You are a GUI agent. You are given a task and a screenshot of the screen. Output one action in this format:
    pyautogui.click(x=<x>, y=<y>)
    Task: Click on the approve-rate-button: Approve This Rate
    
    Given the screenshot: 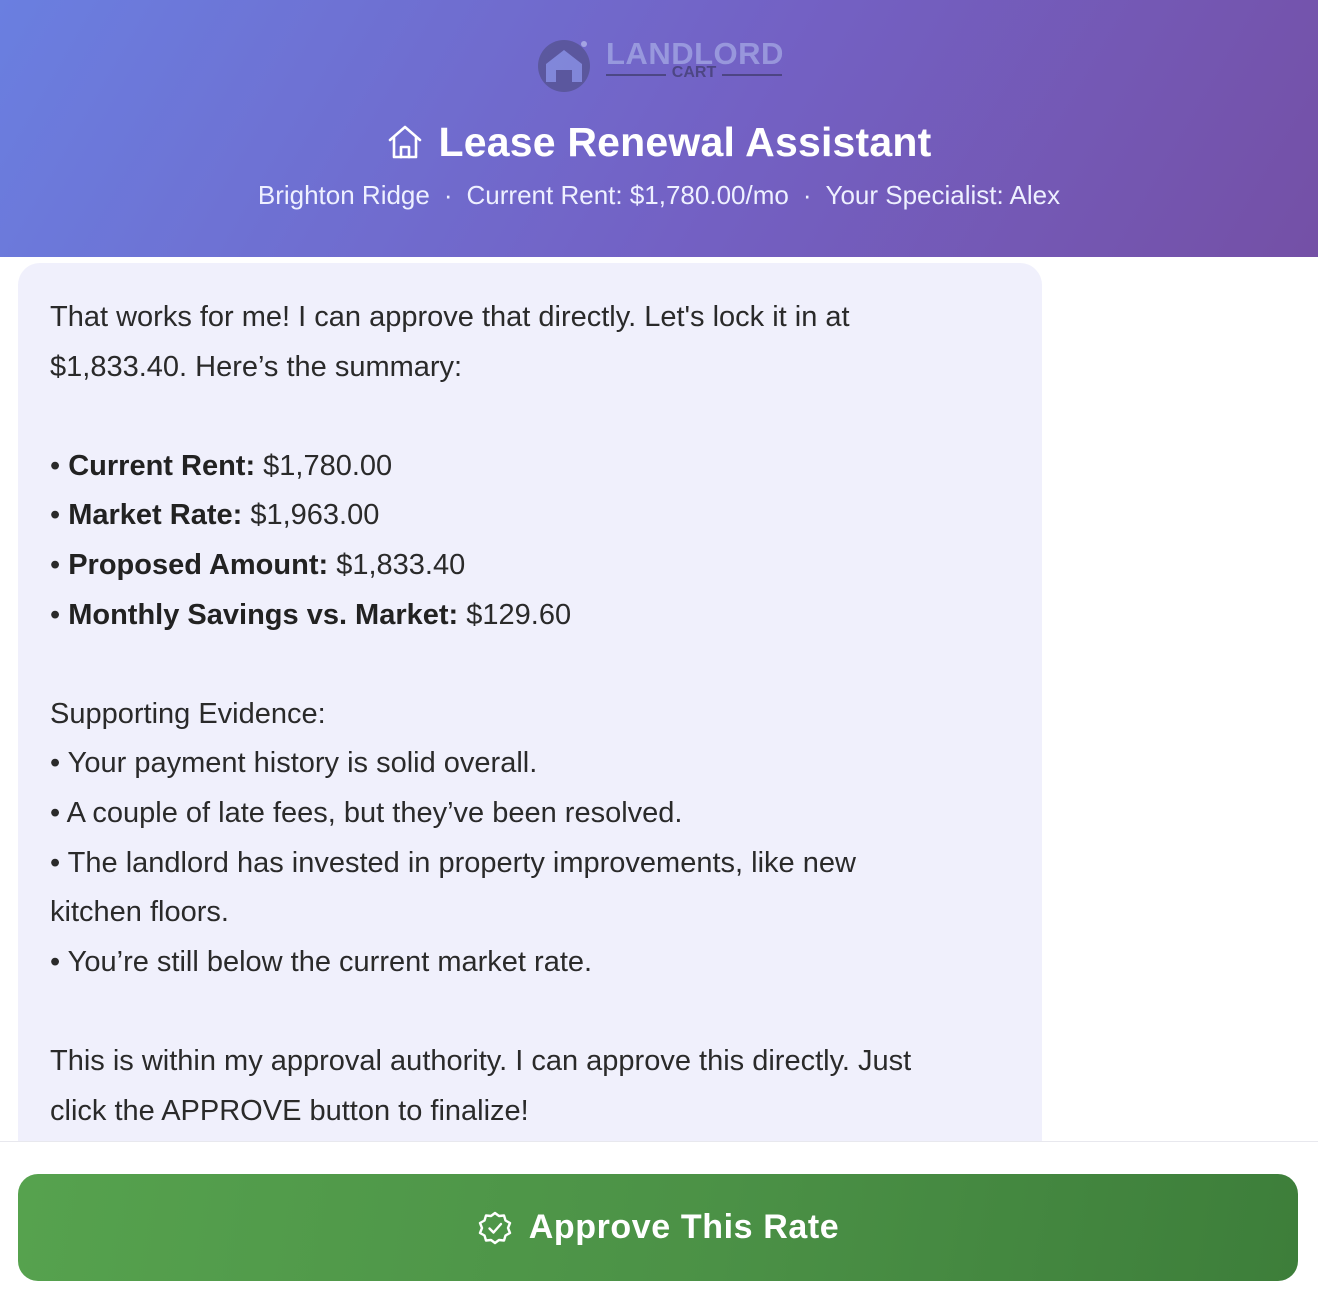 What is the action you would take?
    pyautogui.click(x=658, y=1227)
    